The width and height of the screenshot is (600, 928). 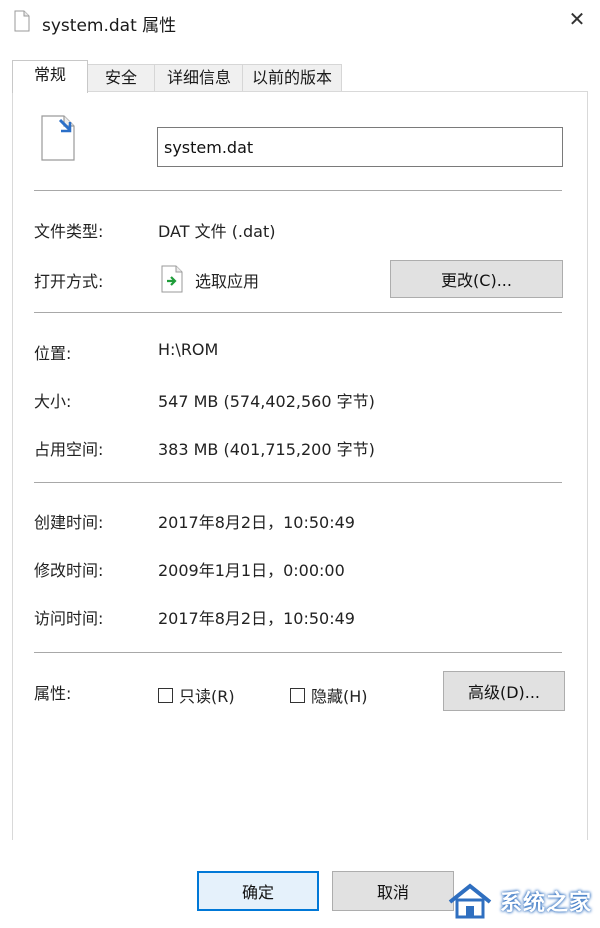 What do you see at coordinates (165, 695) in the screenshot?
I see `readonly-checkbox-box` at bounding box center [165, 695].